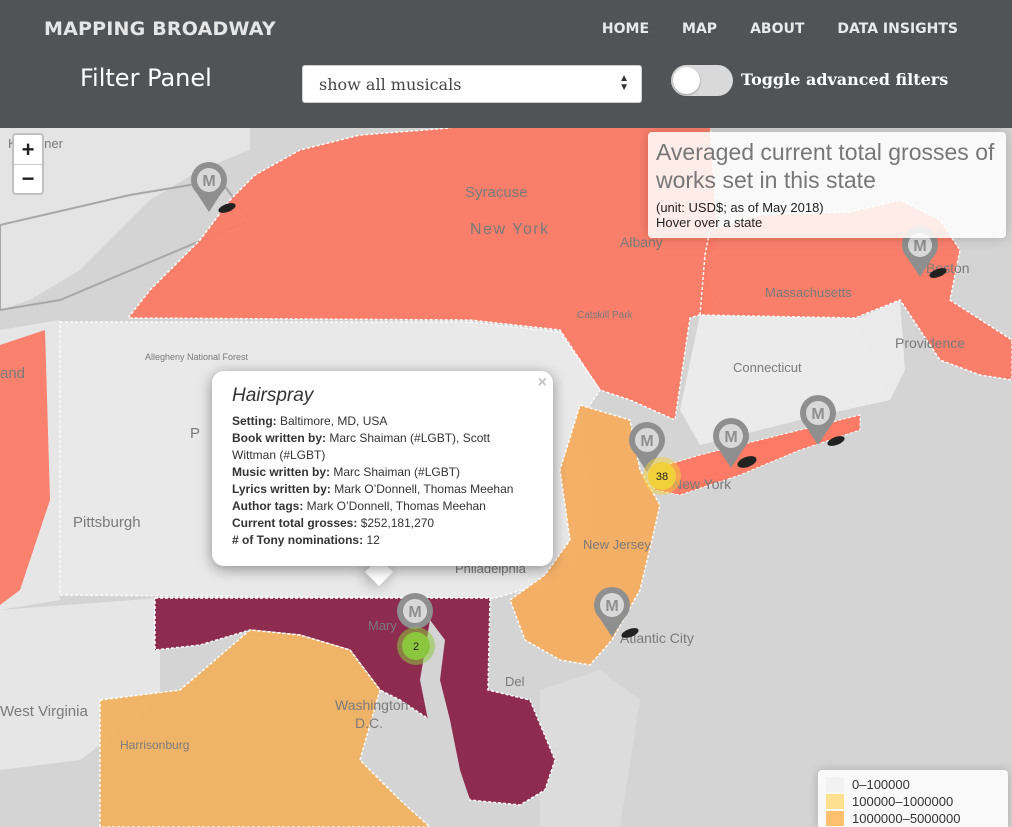  I want to click on filter-panel-title: Filter Panel, so click(146, 78).